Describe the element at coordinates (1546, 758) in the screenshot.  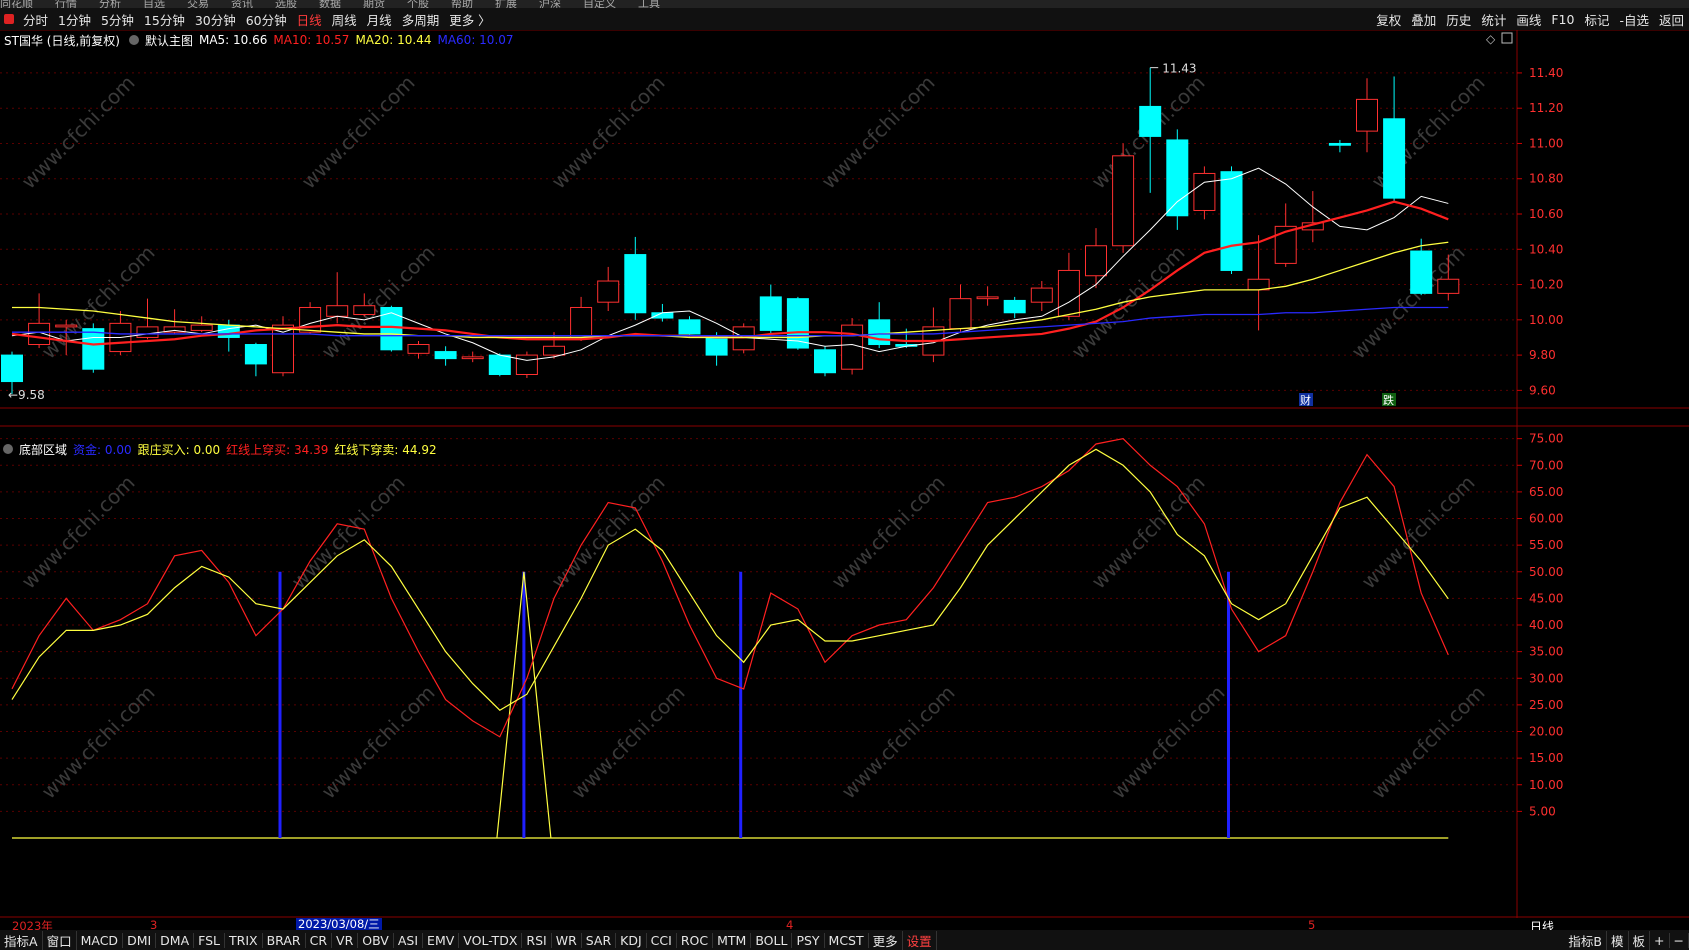
I see `indicator-tick-label: 15.00` at that location.